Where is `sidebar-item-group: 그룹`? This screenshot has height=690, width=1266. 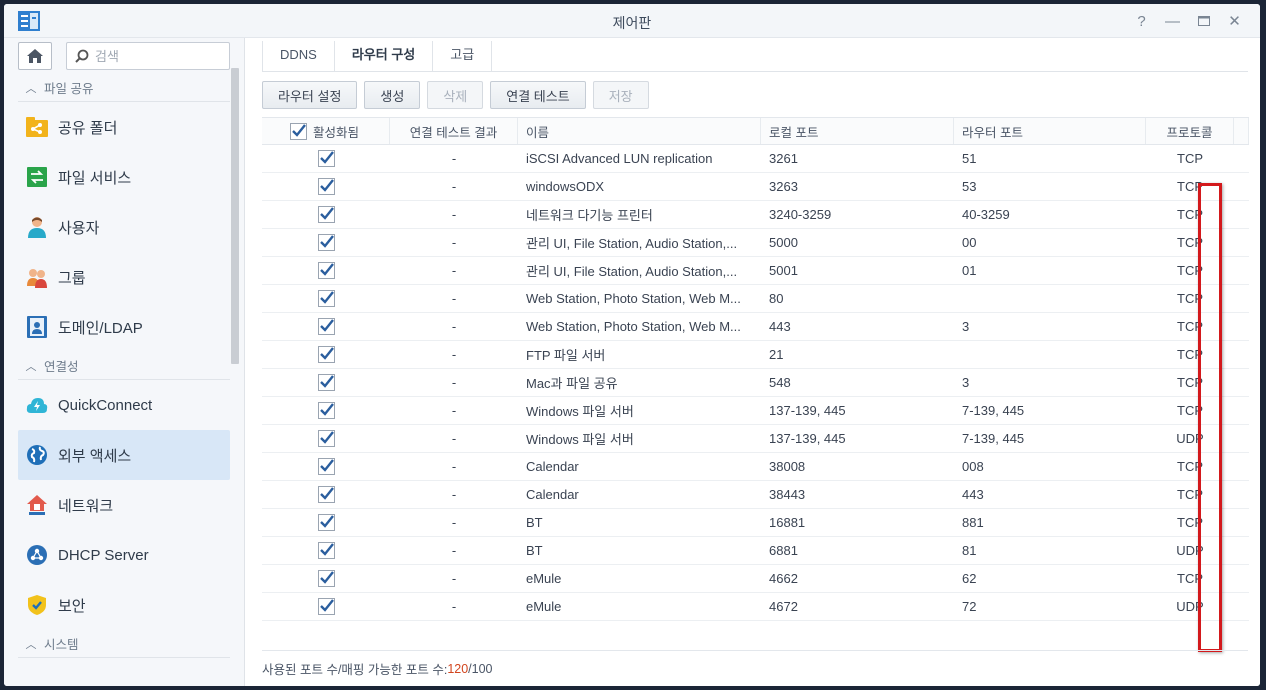
sidebar-item-group: 그룹 is located at coordinates (124, 277).